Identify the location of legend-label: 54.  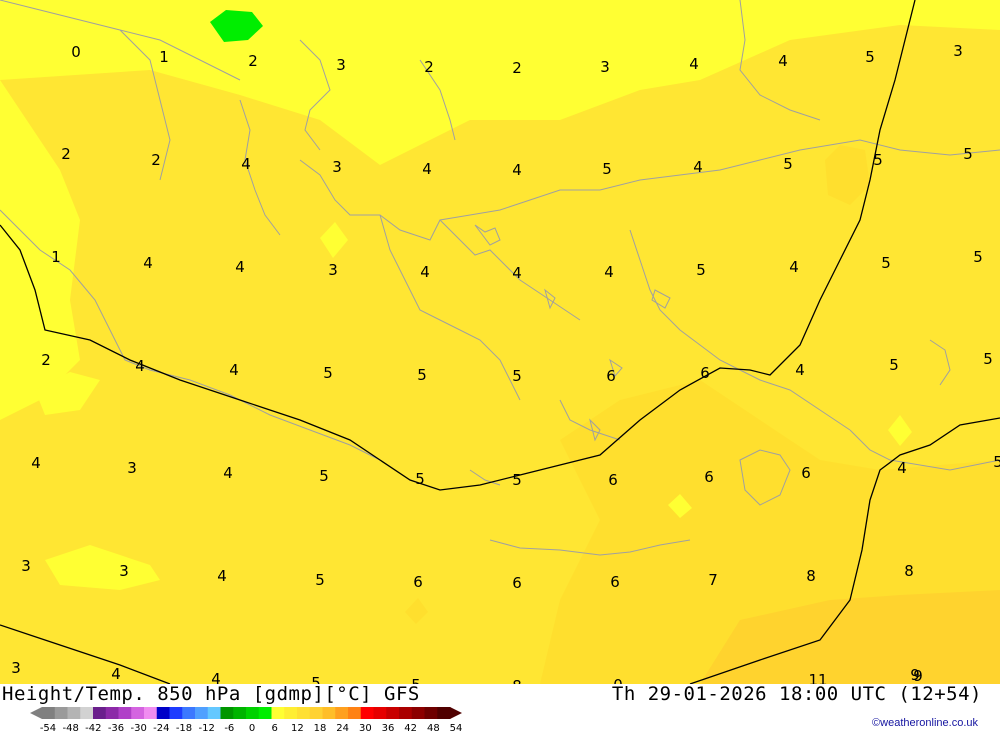
(456, 727).